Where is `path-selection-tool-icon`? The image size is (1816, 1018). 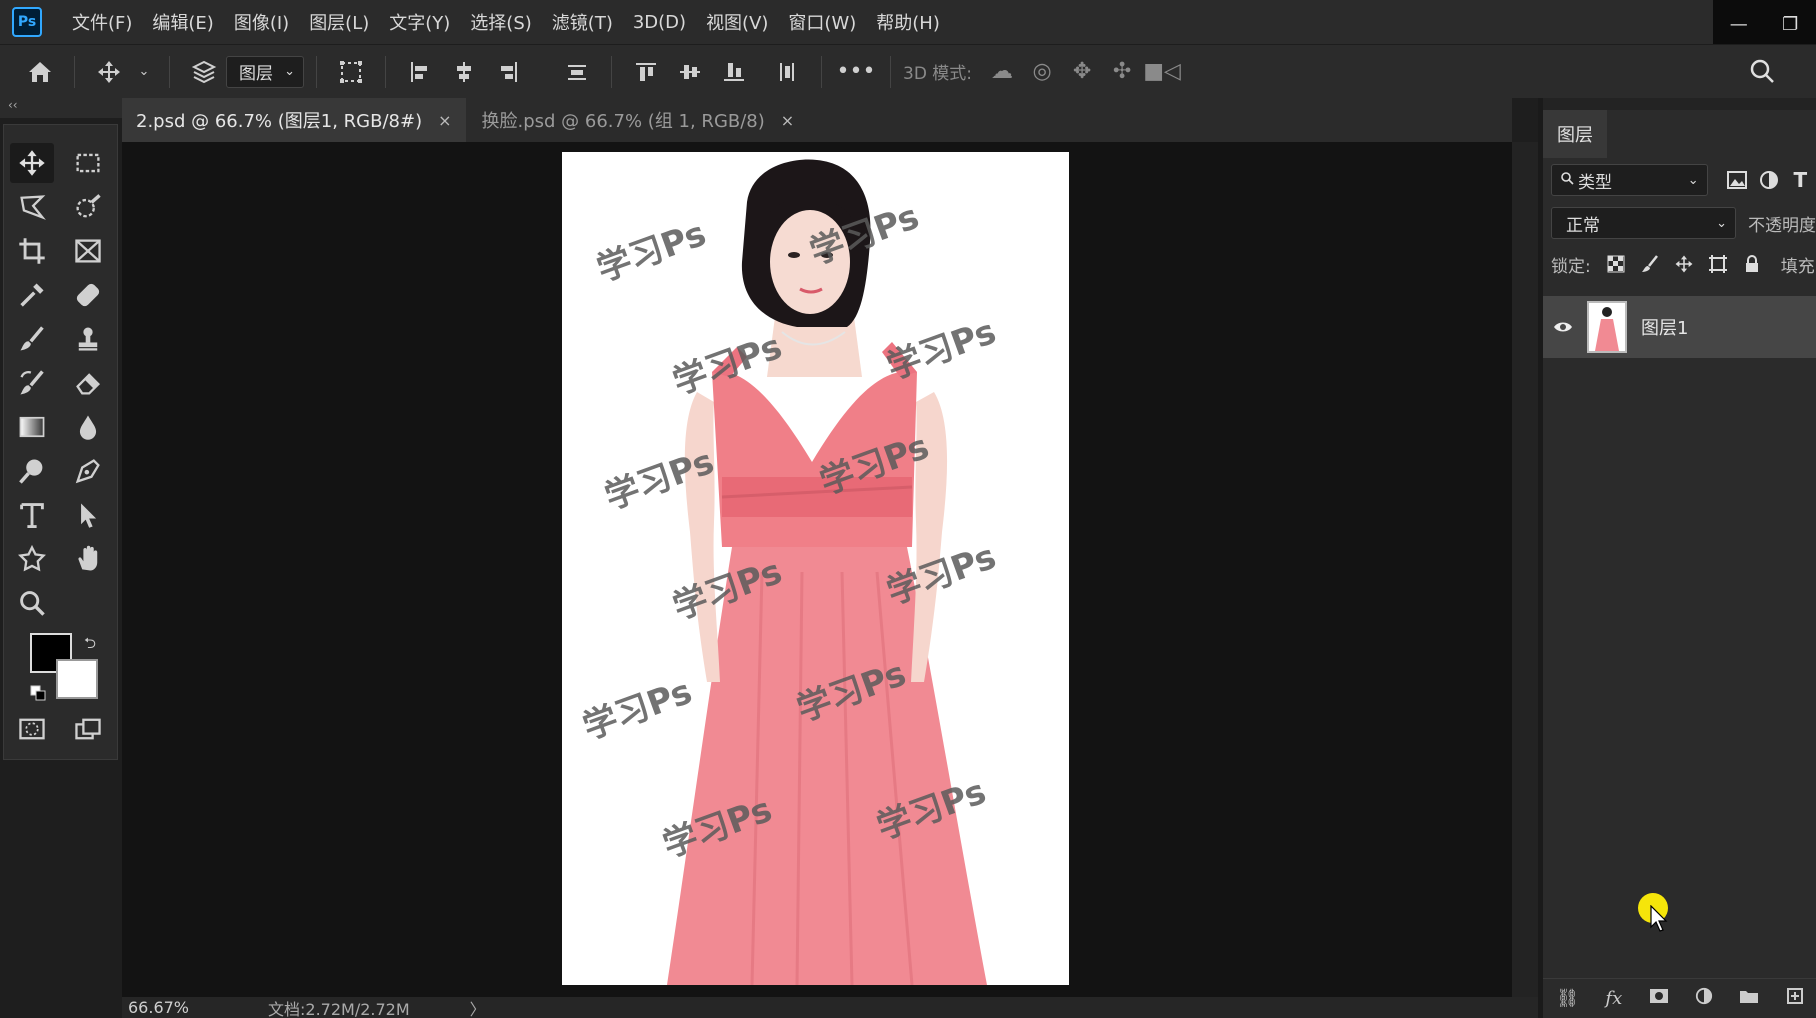
path-selection-tool-icon is located at coordinates (88, 515).